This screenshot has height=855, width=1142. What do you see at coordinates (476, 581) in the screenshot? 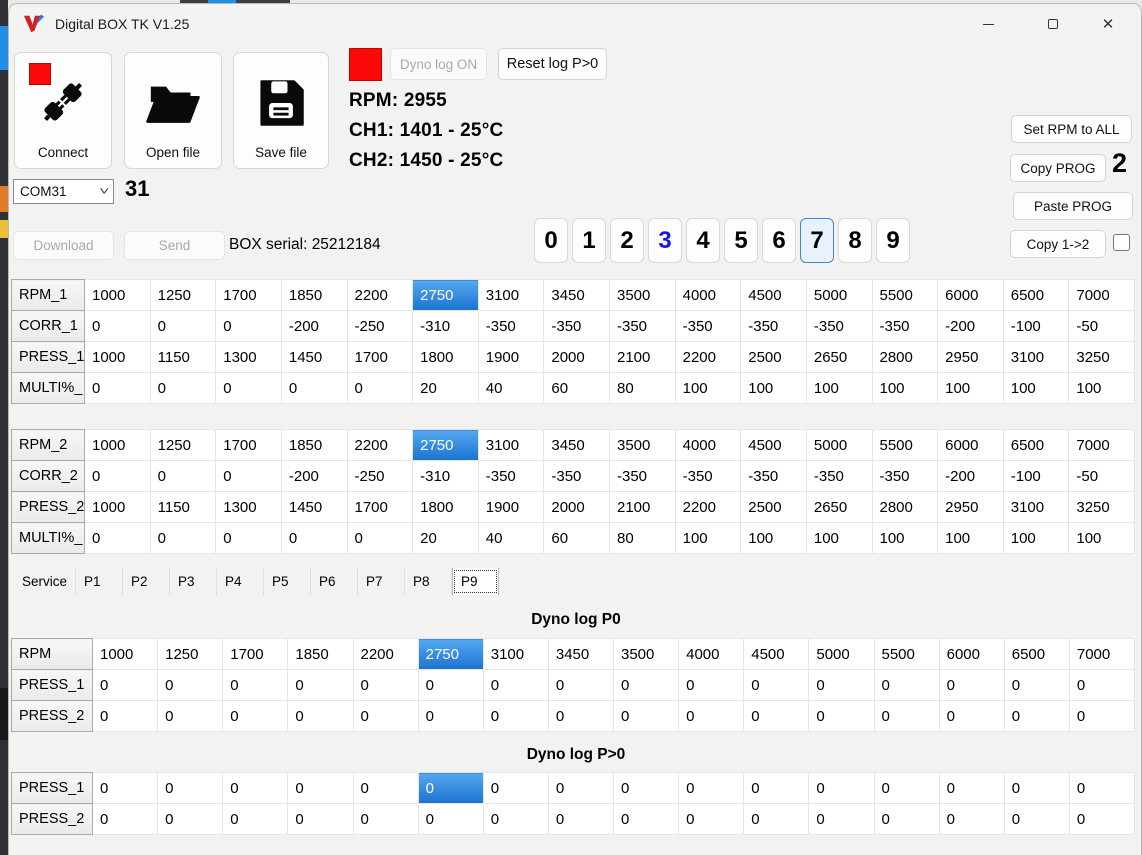
I see `tab-p9: P9` at bounding box center [476, 581].